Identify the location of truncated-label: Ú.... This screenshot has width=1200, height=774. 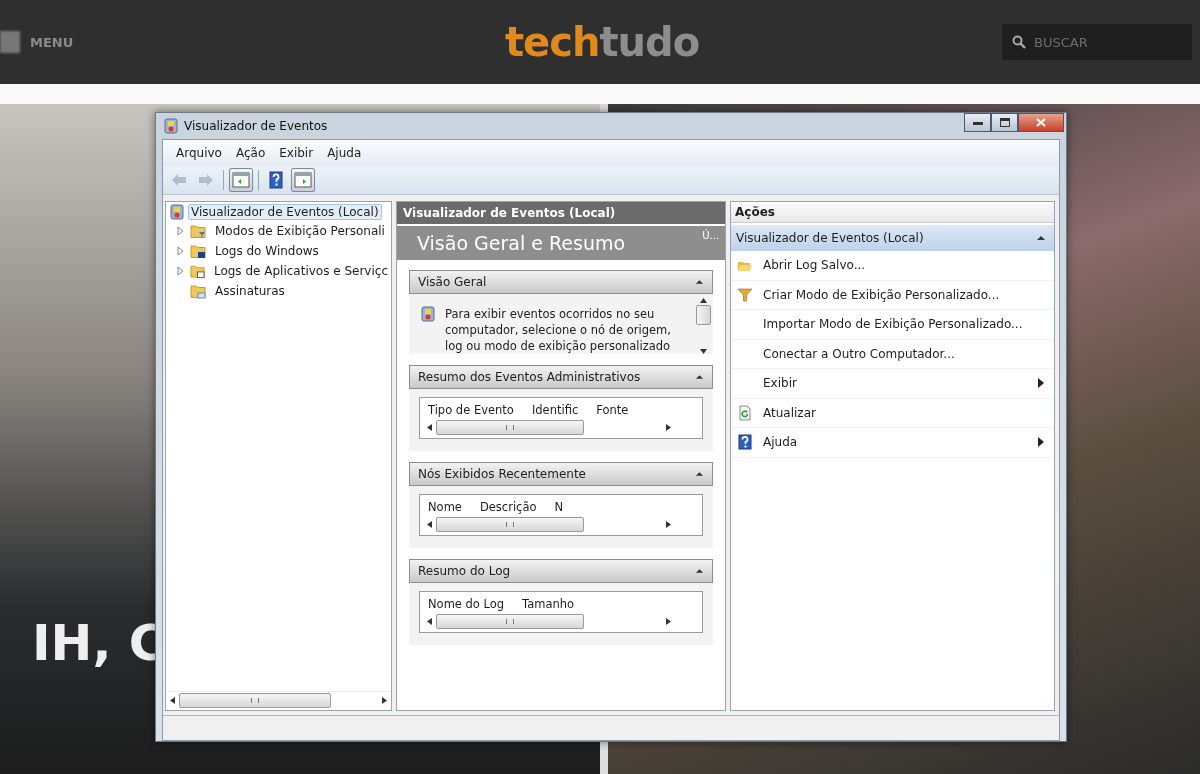
(710, 235).